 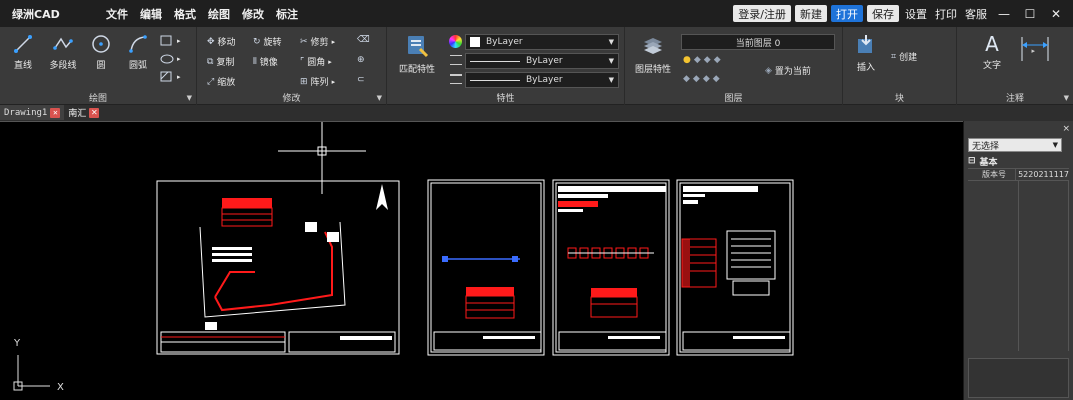 What do you see at coordinates (166, 76) in the screenshot?
I see `hatch-icon` at bounding box center [166, 76].